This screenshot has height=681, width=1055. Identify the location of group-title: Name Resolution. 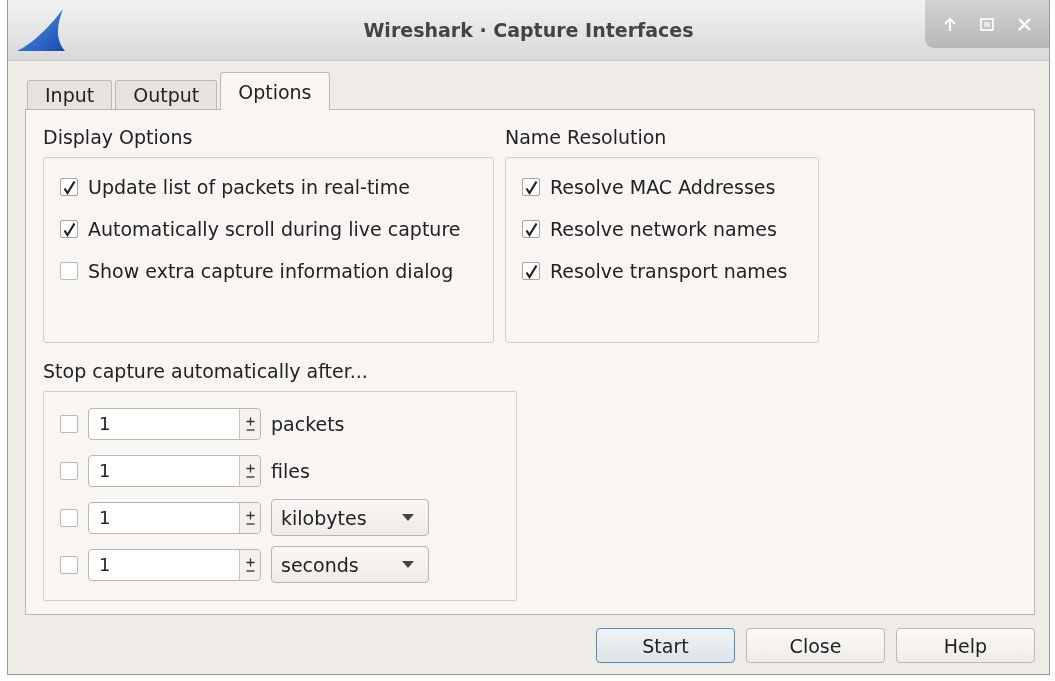
(586, 137).